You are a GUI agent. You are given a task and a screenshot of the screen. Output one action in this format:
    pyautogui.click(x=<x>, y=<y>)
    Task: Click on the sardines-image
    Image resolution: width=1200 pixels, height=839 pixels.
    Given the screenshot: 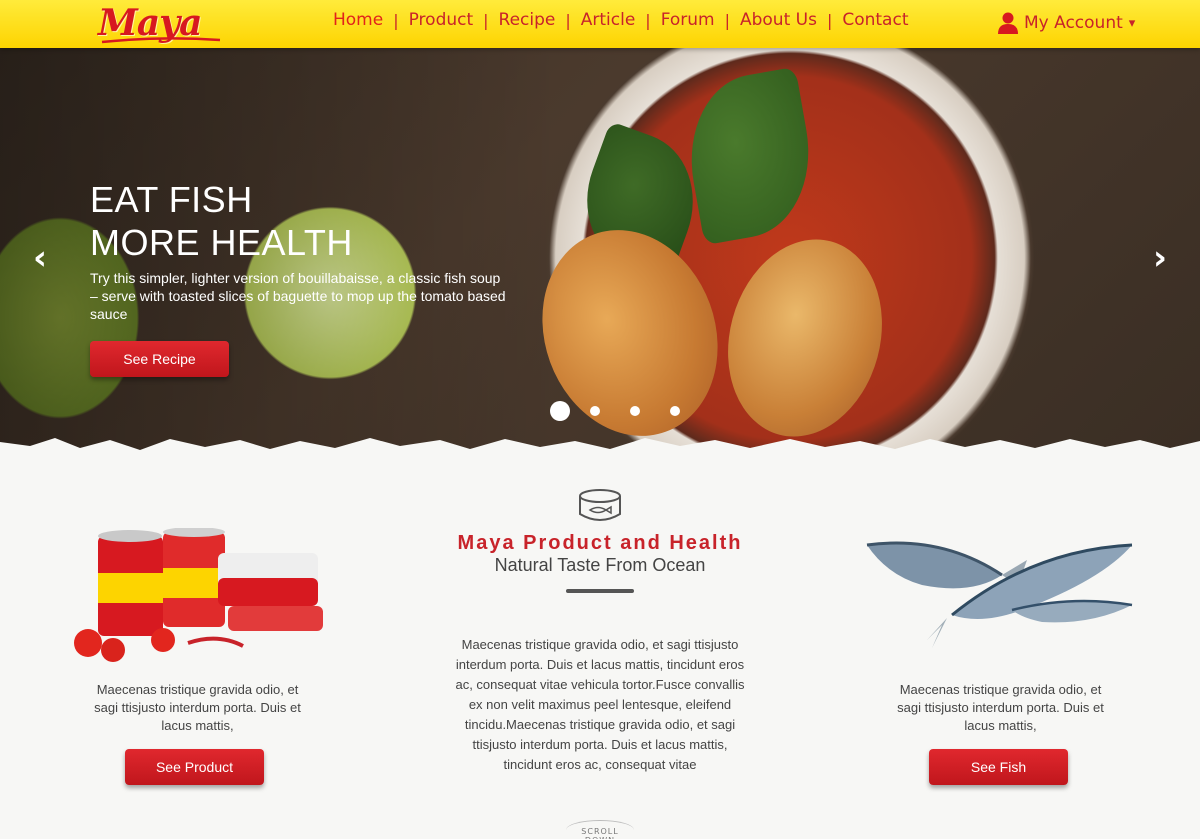 What is the action you would take?
    pyautogui.click(x=999, y=594)
    